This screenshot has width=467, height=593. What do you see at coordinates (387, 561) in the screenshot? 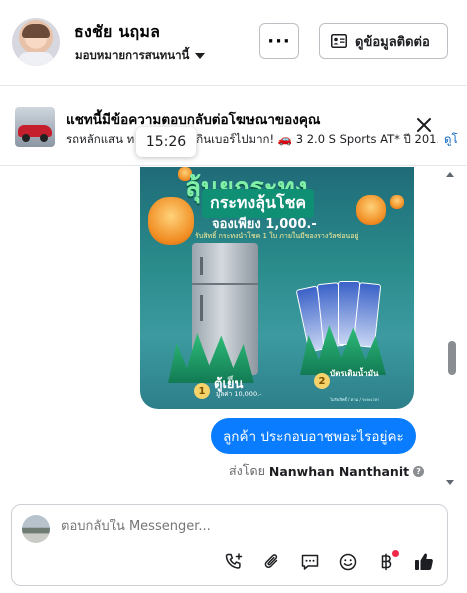
I see `payment-baht-icon` at bounding box center [387, 561].